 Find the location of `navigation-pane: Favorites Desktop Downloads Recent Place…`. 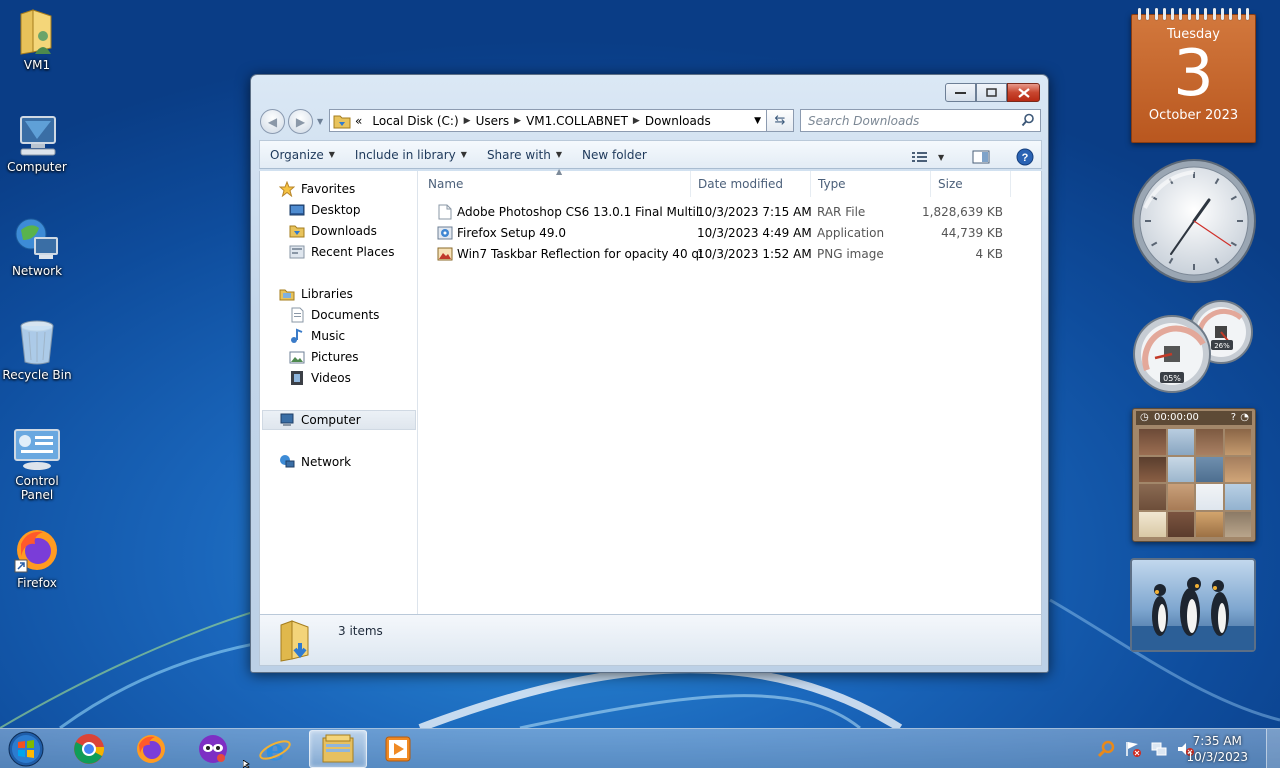

navigation-pane: Favorites Desktop Downloads Recent Place… is located at coordinates (339, 392).